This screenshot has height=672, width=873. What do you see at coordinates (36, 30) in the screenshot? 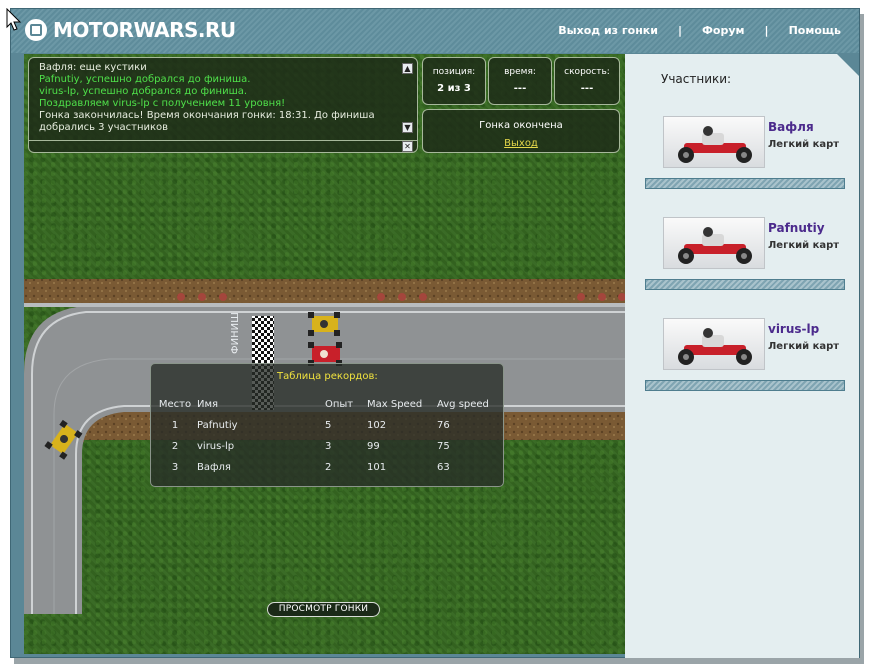
I see `logo-badge-icon` at bounding box center [36, 30].